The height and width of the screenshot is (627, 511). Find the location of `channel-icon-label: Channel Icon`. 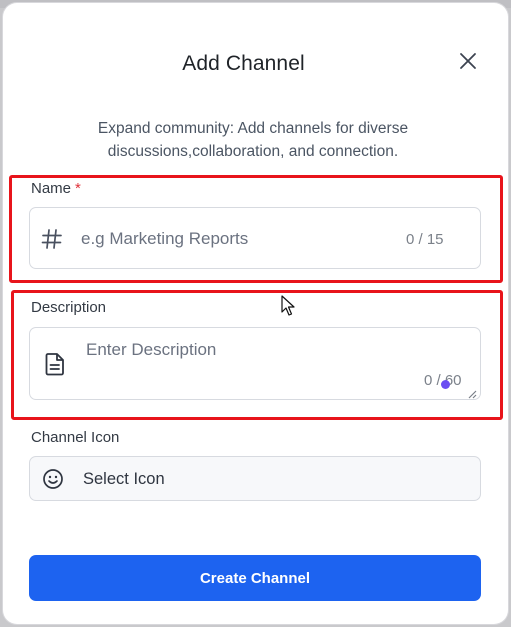

channel-icon-label: Channel Icon is located at coordinates (75, 437).